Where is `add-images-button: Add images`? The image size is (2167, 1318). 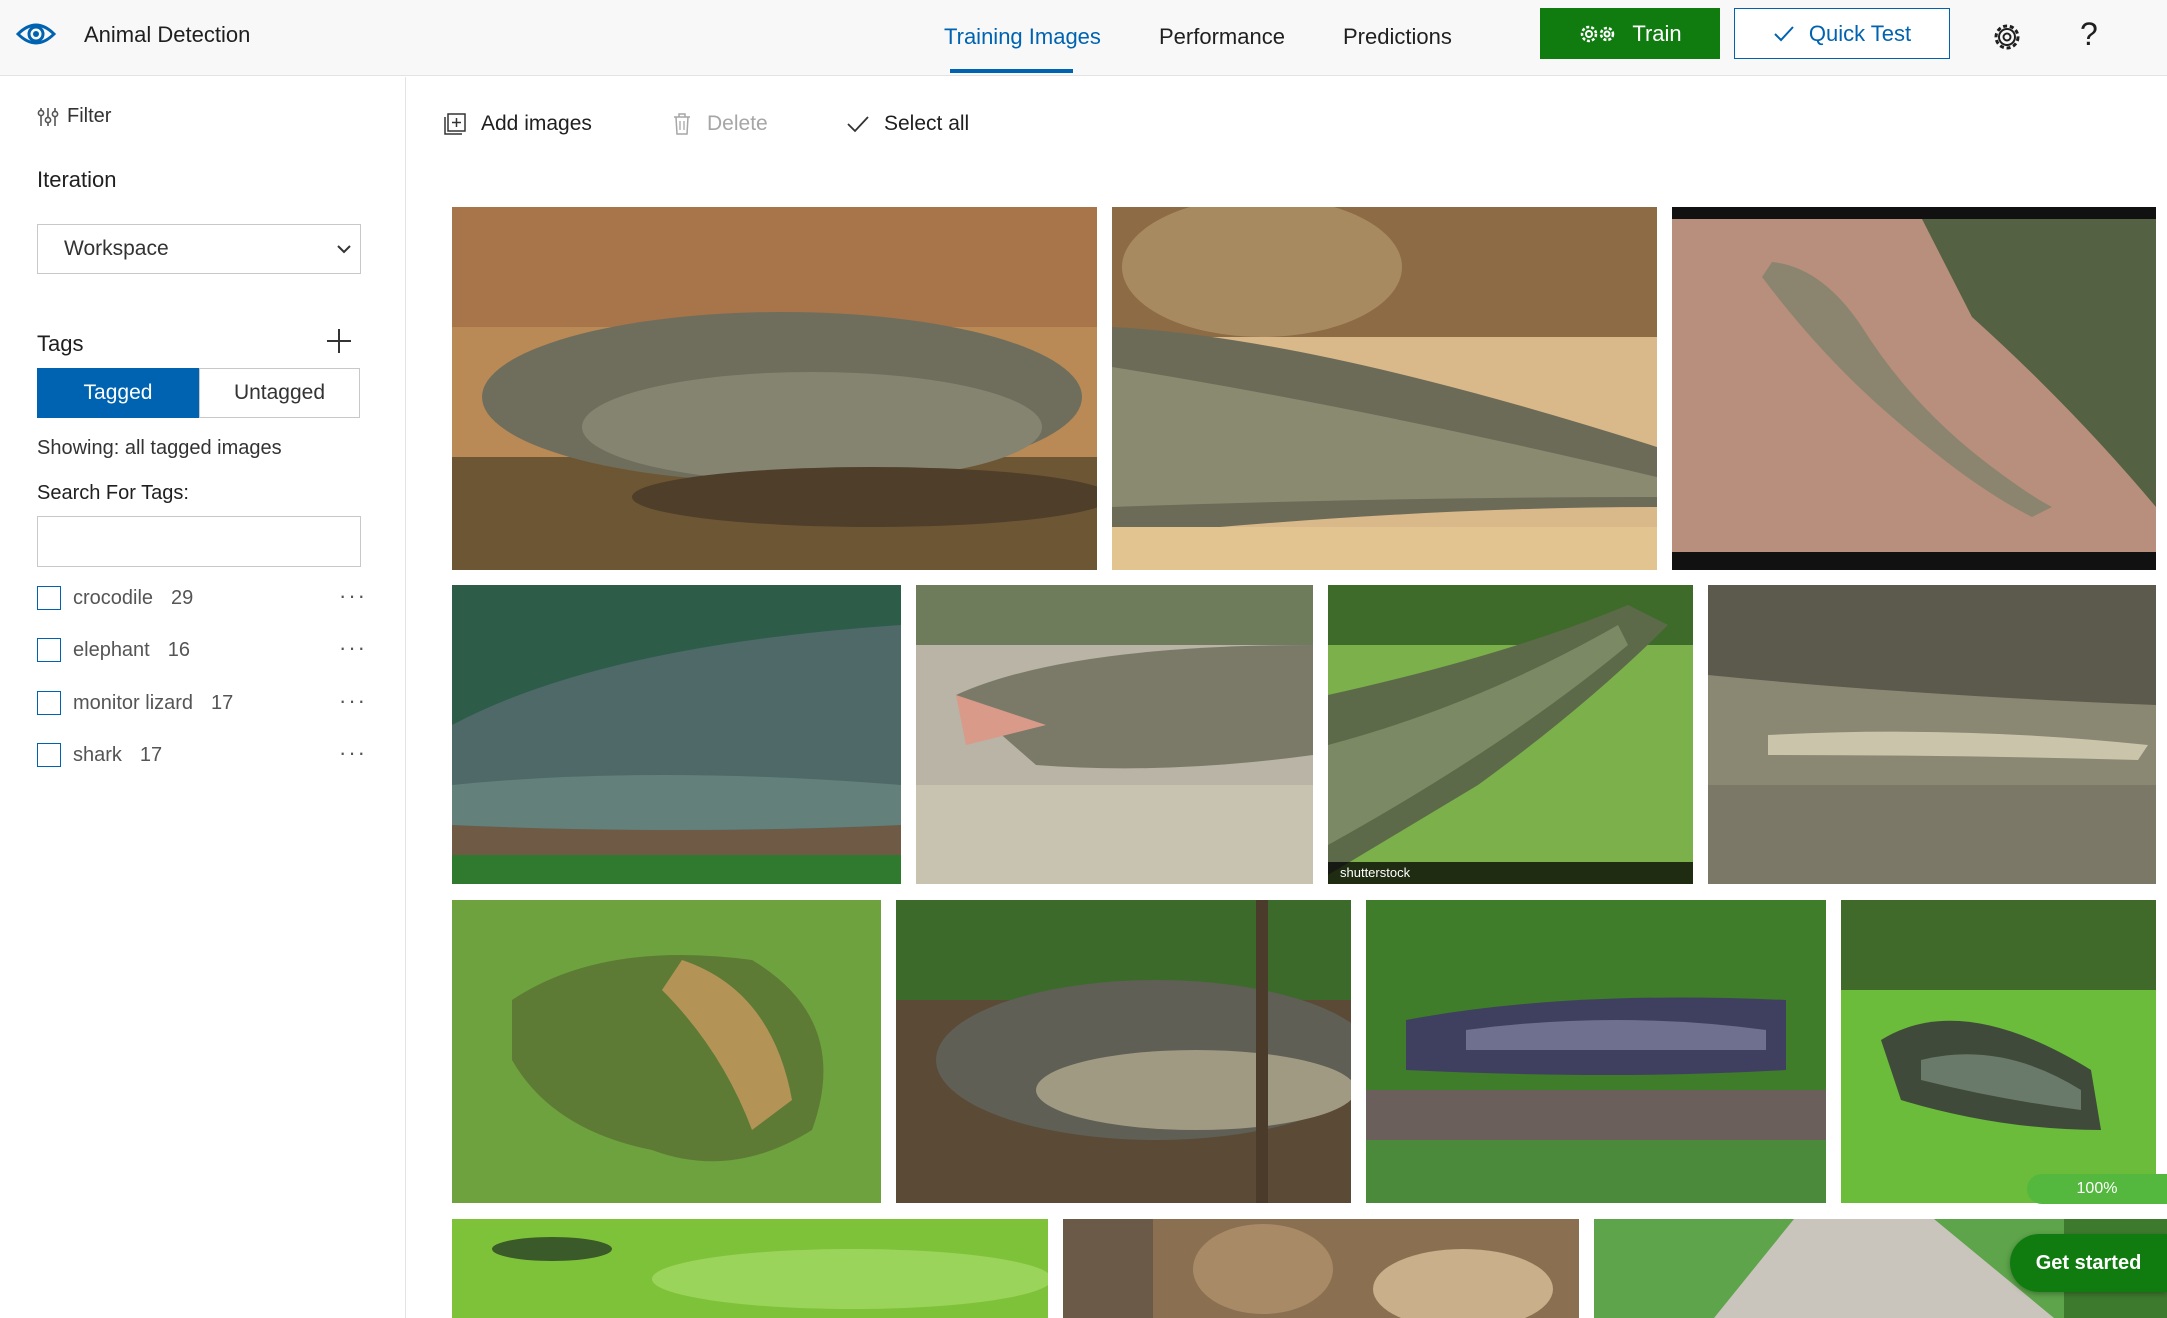 add-images-button: Add images is located at coordinates (517, 124).